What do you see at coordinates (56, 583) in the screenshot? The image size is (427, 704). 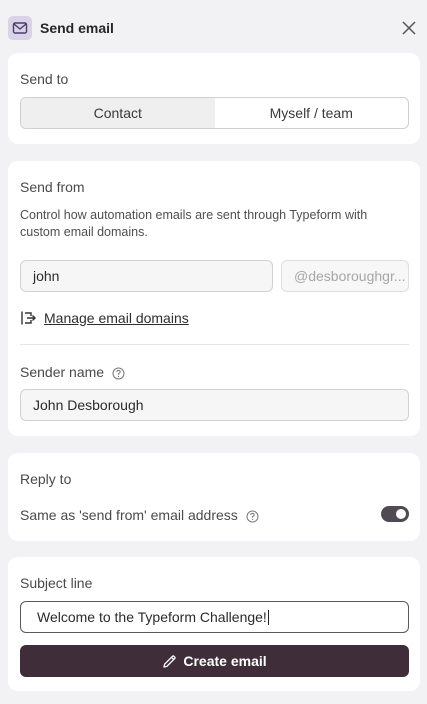 I see `subject-line-label: Subject line` at bounding box center [56, 583].